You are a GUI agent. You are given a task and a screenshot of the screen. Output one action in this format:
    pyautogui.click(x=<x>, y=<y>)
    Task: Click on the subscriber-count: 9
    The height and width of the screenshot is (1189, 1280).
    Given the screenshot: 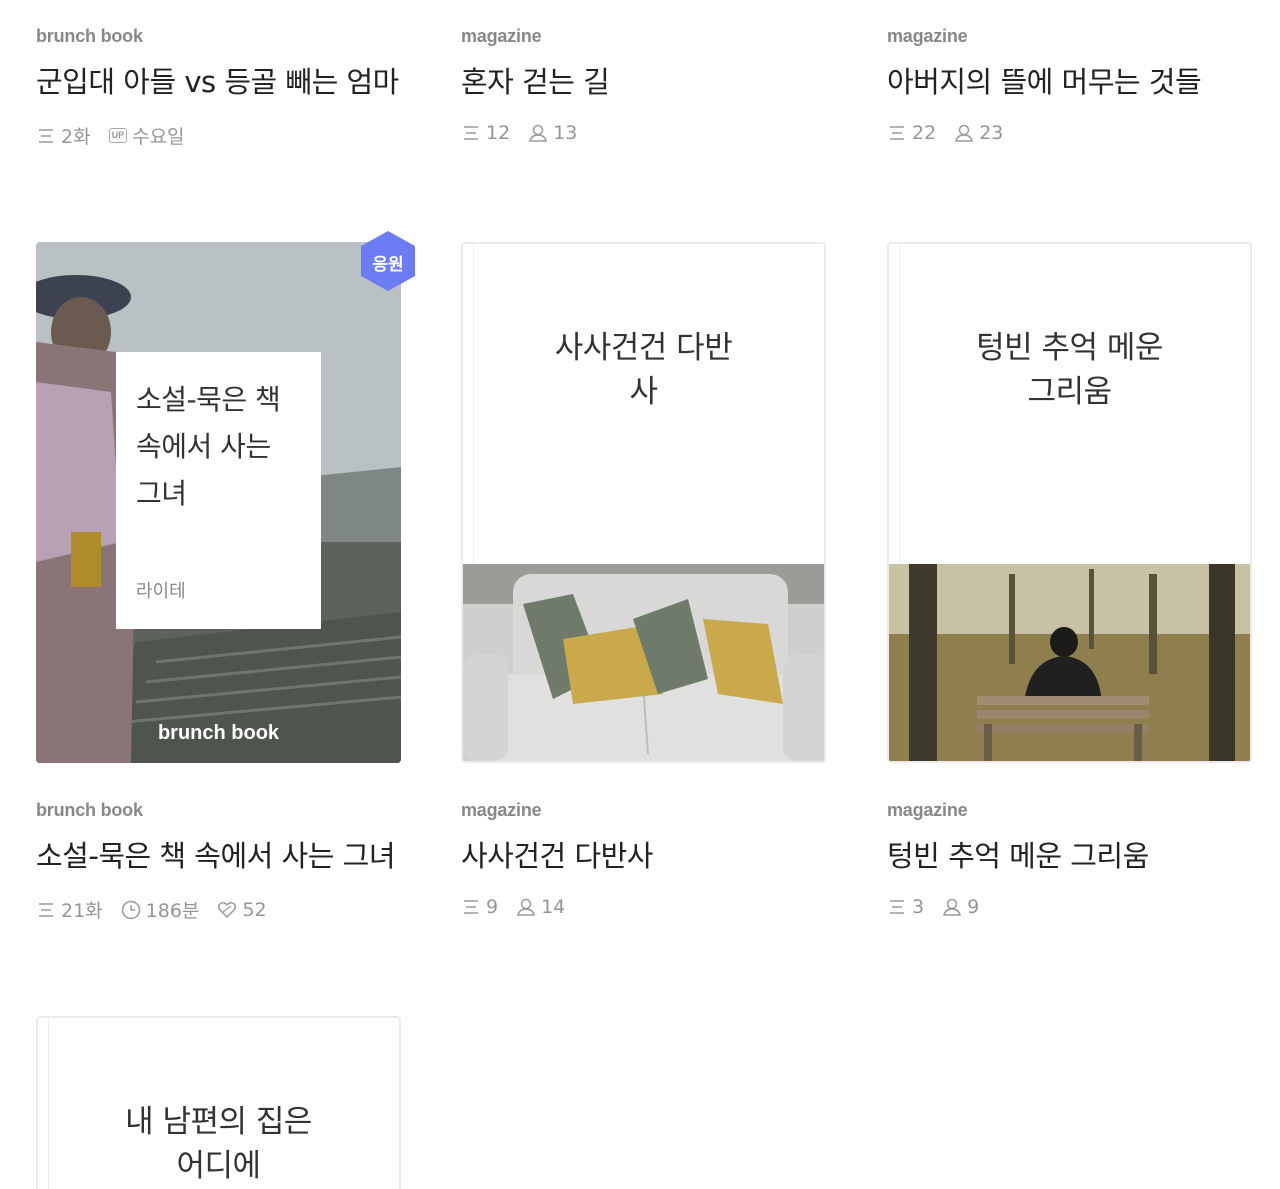 What is the action you would take?
    pyautogui.click(x=960, y=907)
    